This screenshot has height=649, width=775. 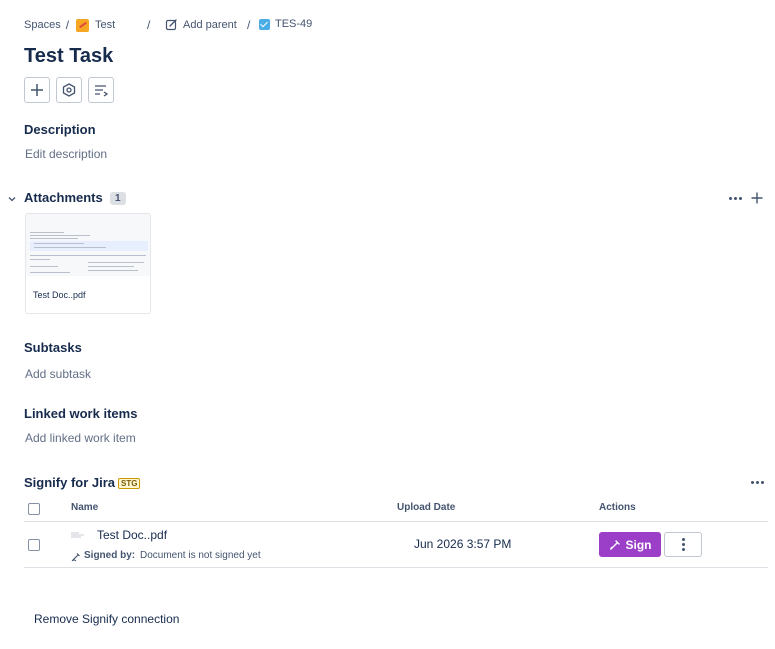 What do you see at coordinates (80, 438) in the screenshot?
I see `add-linked-item: Add linked work item` at bounding box center [80, 438].